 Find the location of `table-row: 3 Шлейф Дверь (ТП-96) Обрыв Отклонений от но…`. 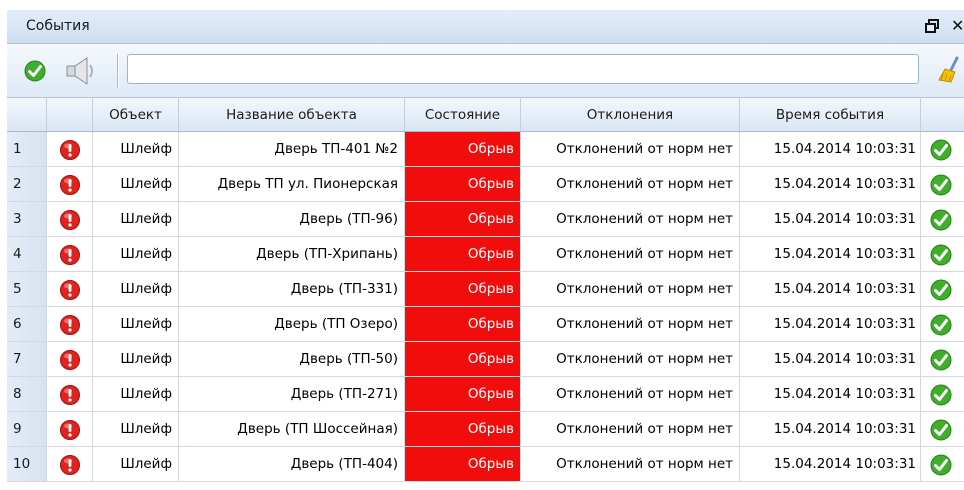

table-row: 3 Шлейф Дверь (ТП-96) Обрыв Отклонений от но… is located at coordinates (485, 219).